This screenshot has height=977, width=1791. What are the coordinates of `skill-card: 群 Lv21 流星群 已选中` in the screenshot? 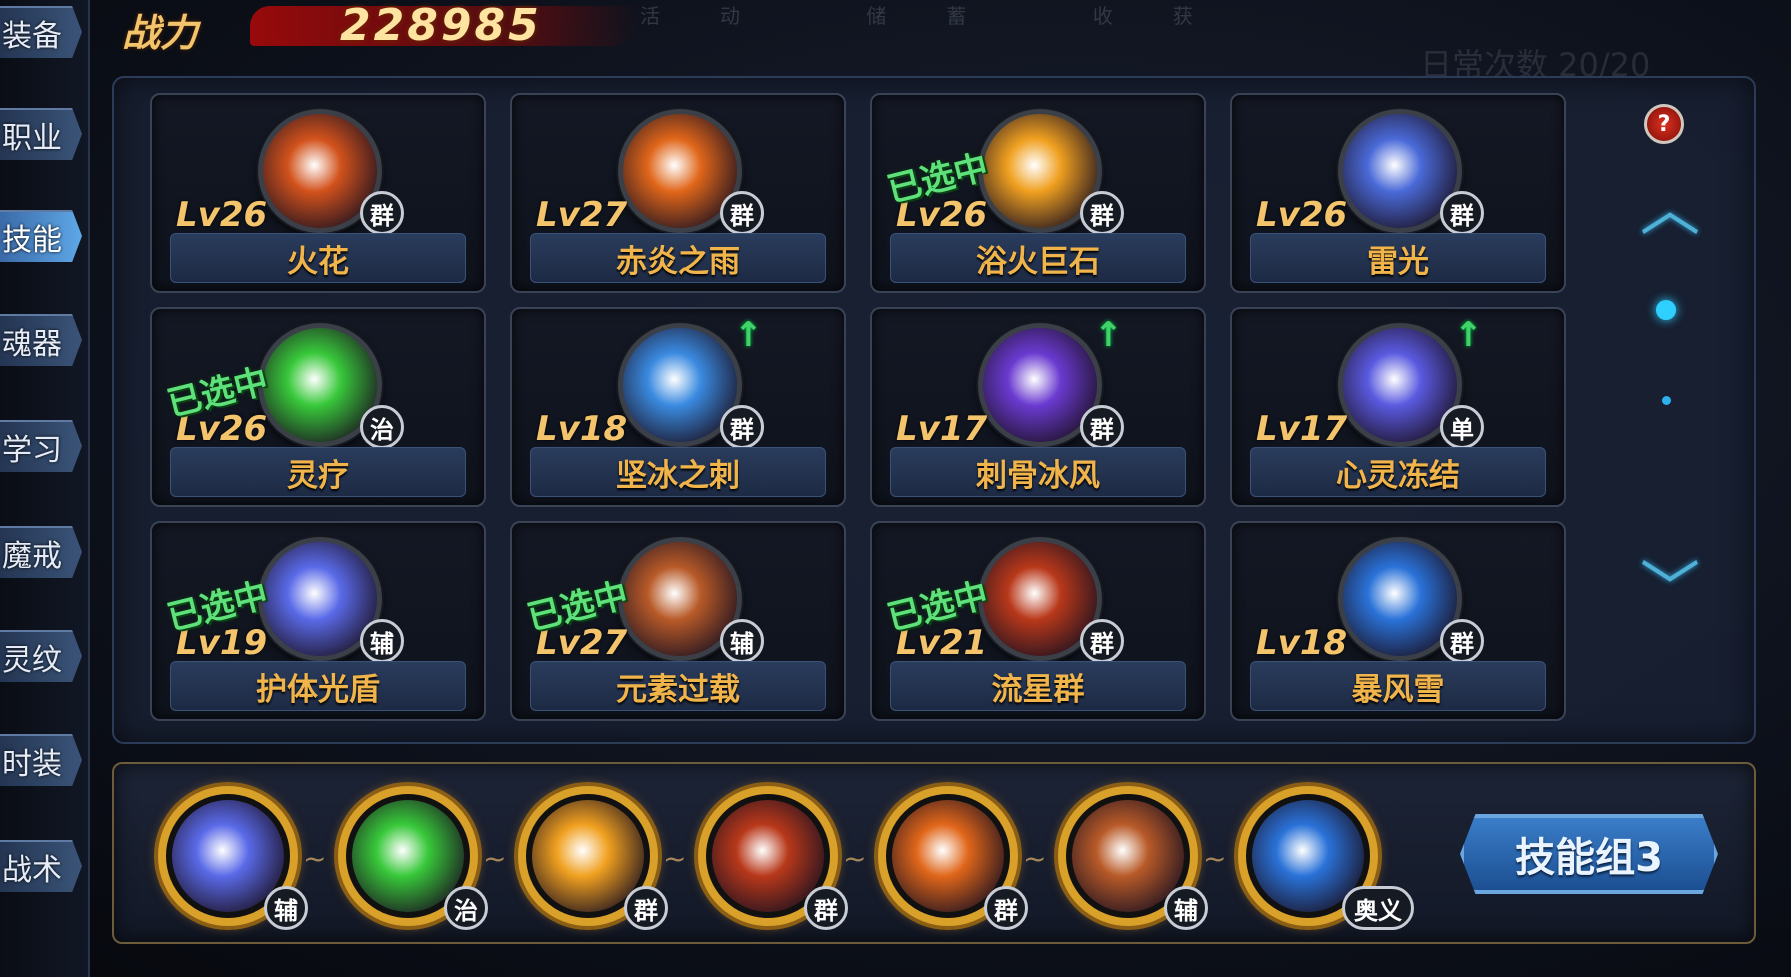 It's located at (1038, 621).